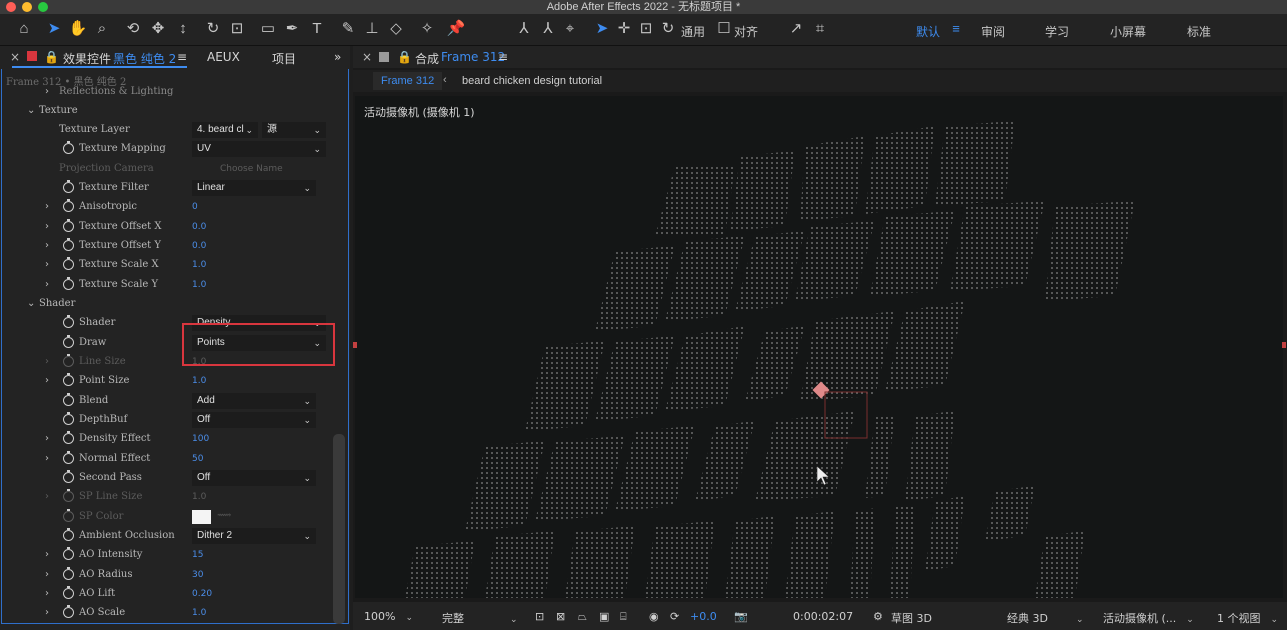 This screenshot has height=630, width=1287. What do you see at coordinates (166, 111) in the screenshot?
I see `section-texture: ⌄ Texture` at bounding box center [166, 111].